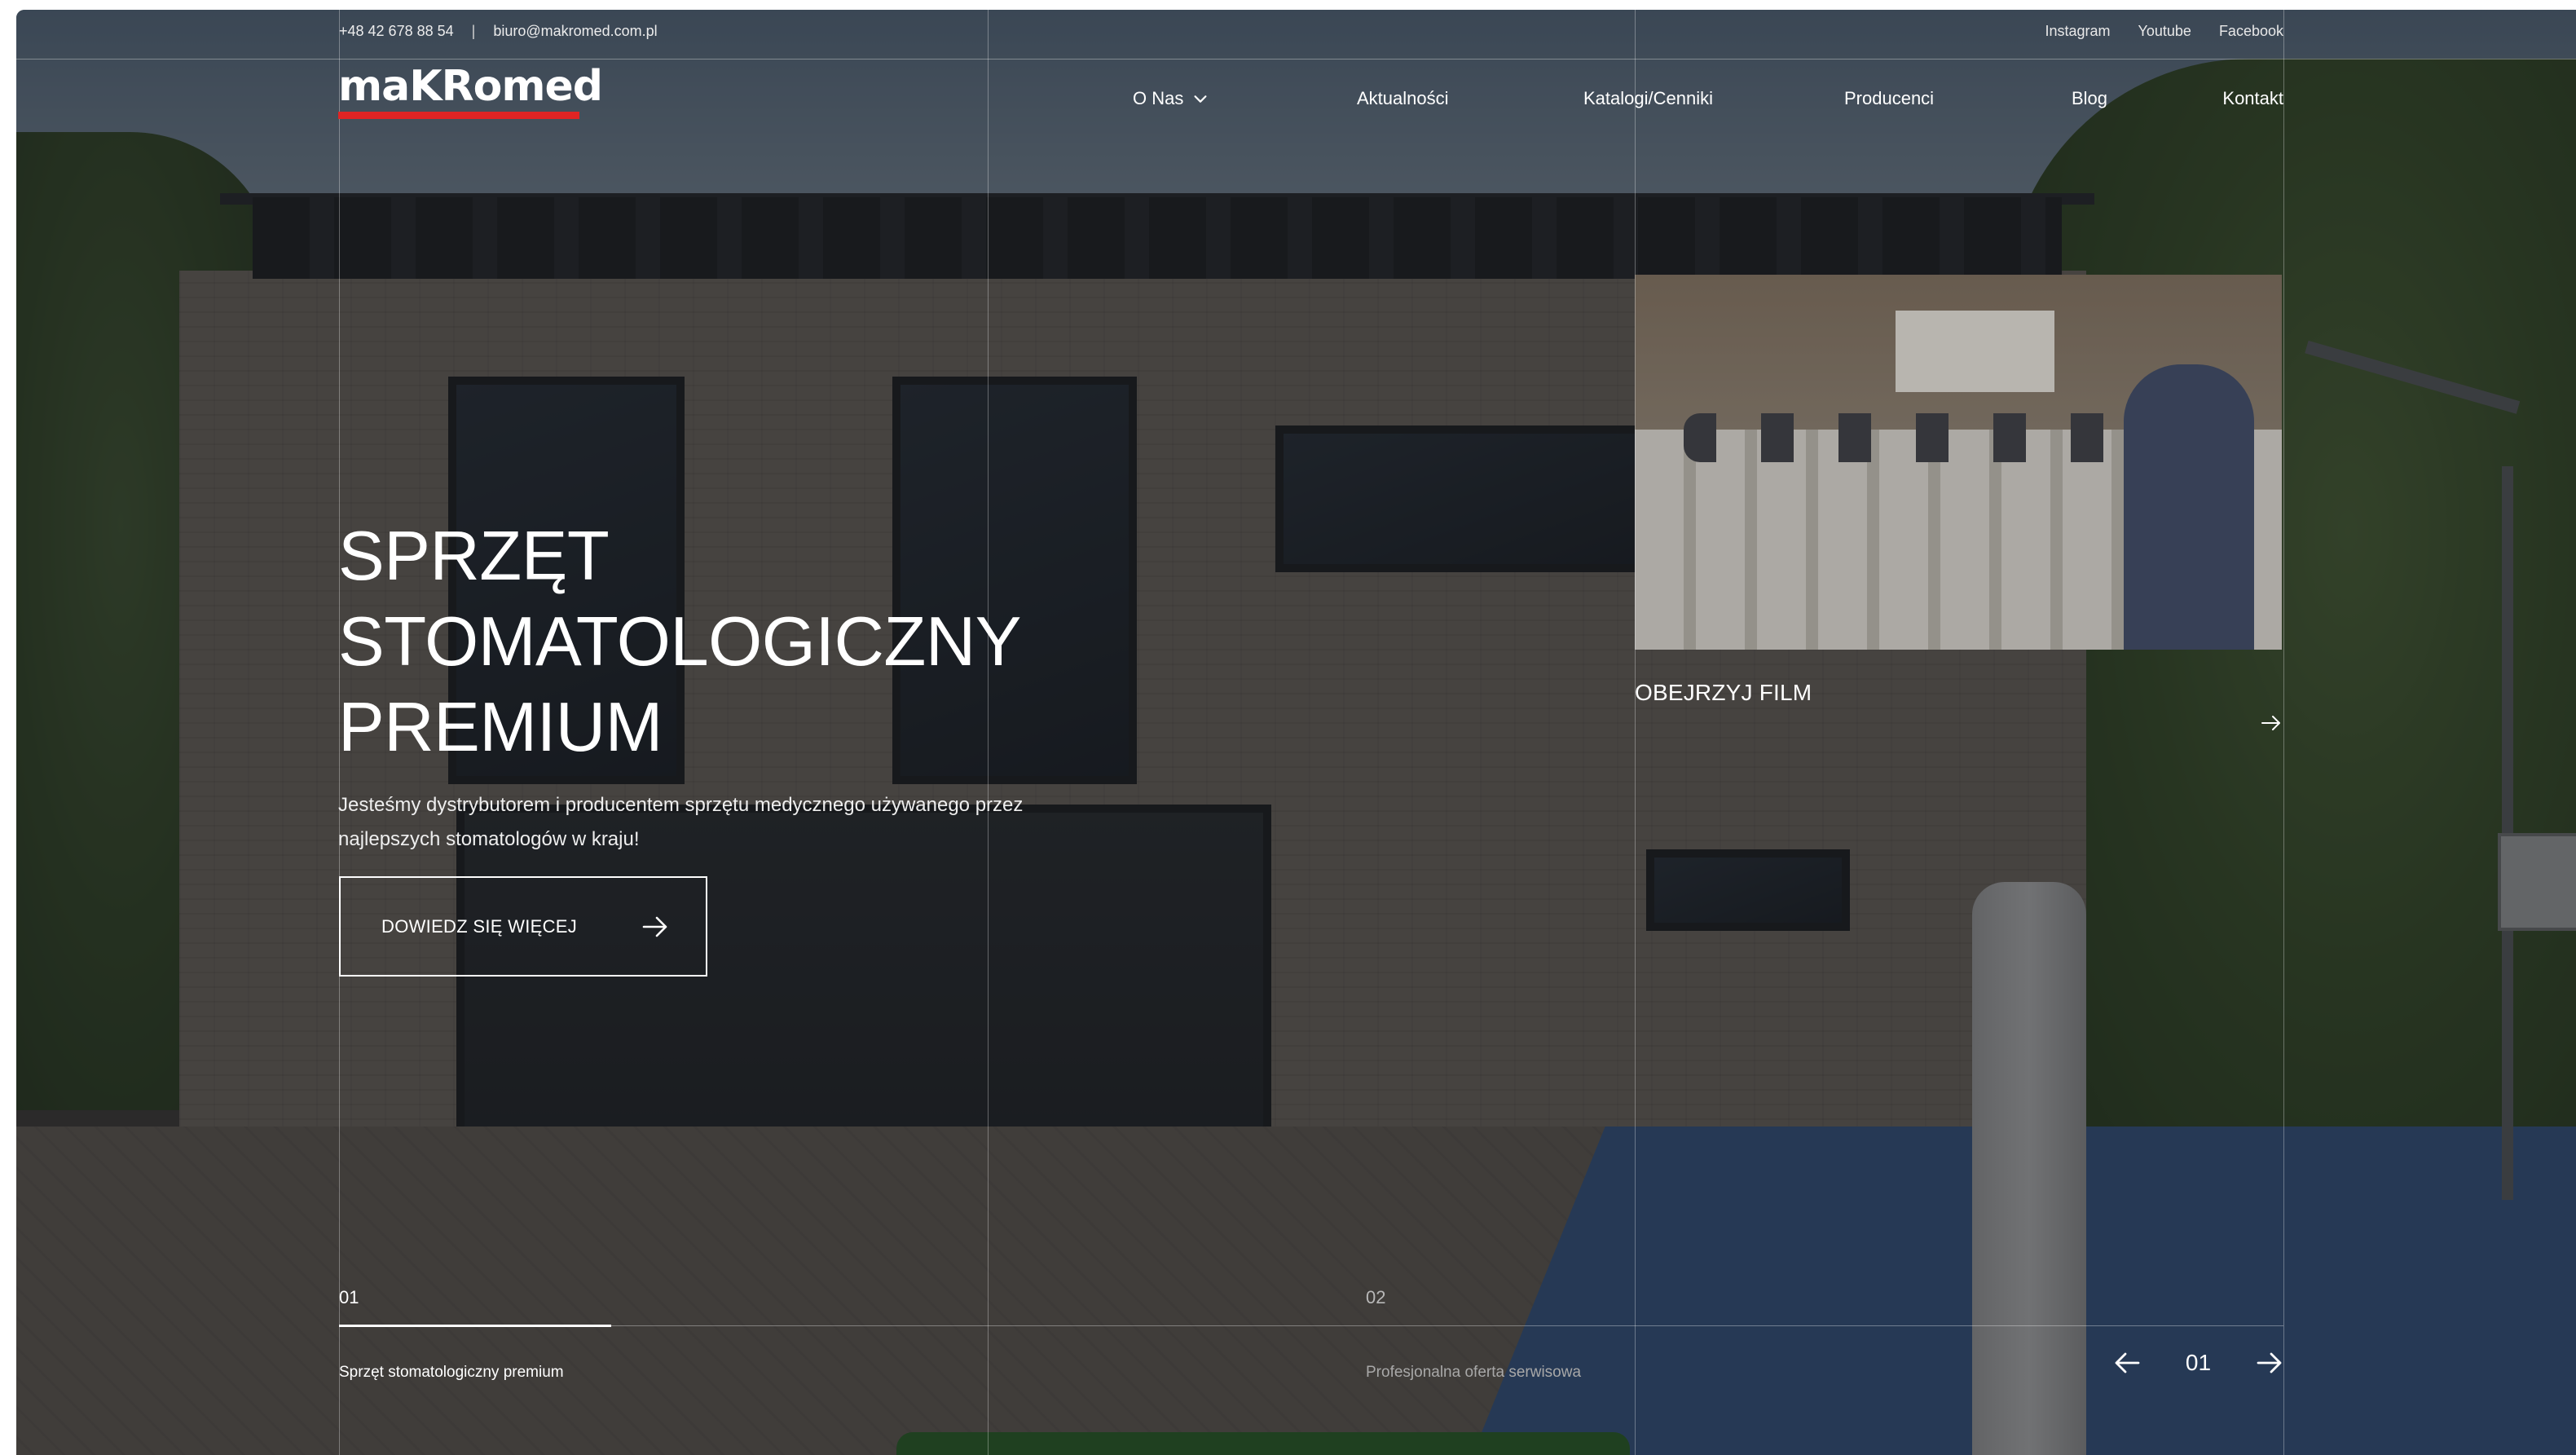 The image size is (2576, 1455). I want to click on nav-item-kontakt: Kontakt, so click(2252, 98).